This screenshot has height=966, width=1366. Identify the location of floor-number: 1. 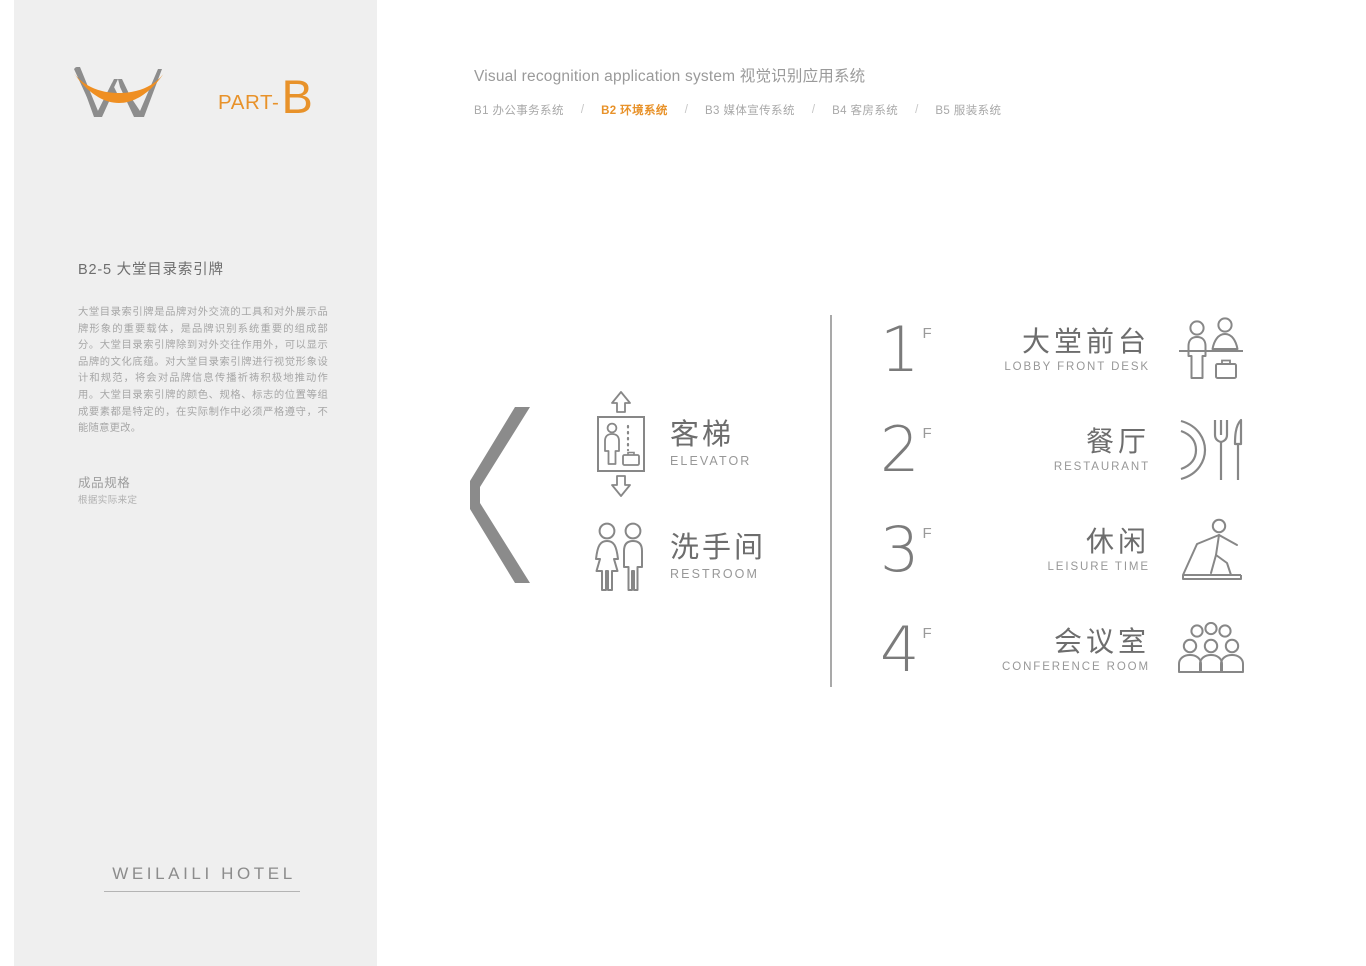
(900, 349).